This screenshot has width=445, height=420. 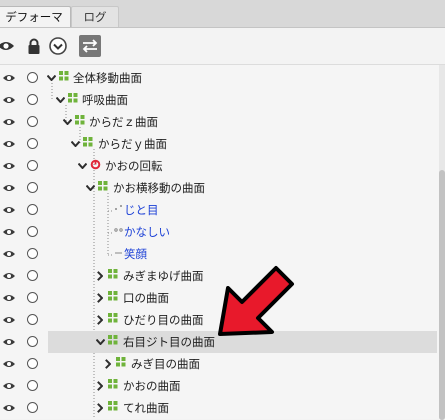 What do you see at coordinates (123, 122) in the screenshot?
I see `tree-row-label: からだｚ曲面` at bounding box center [123, 122].